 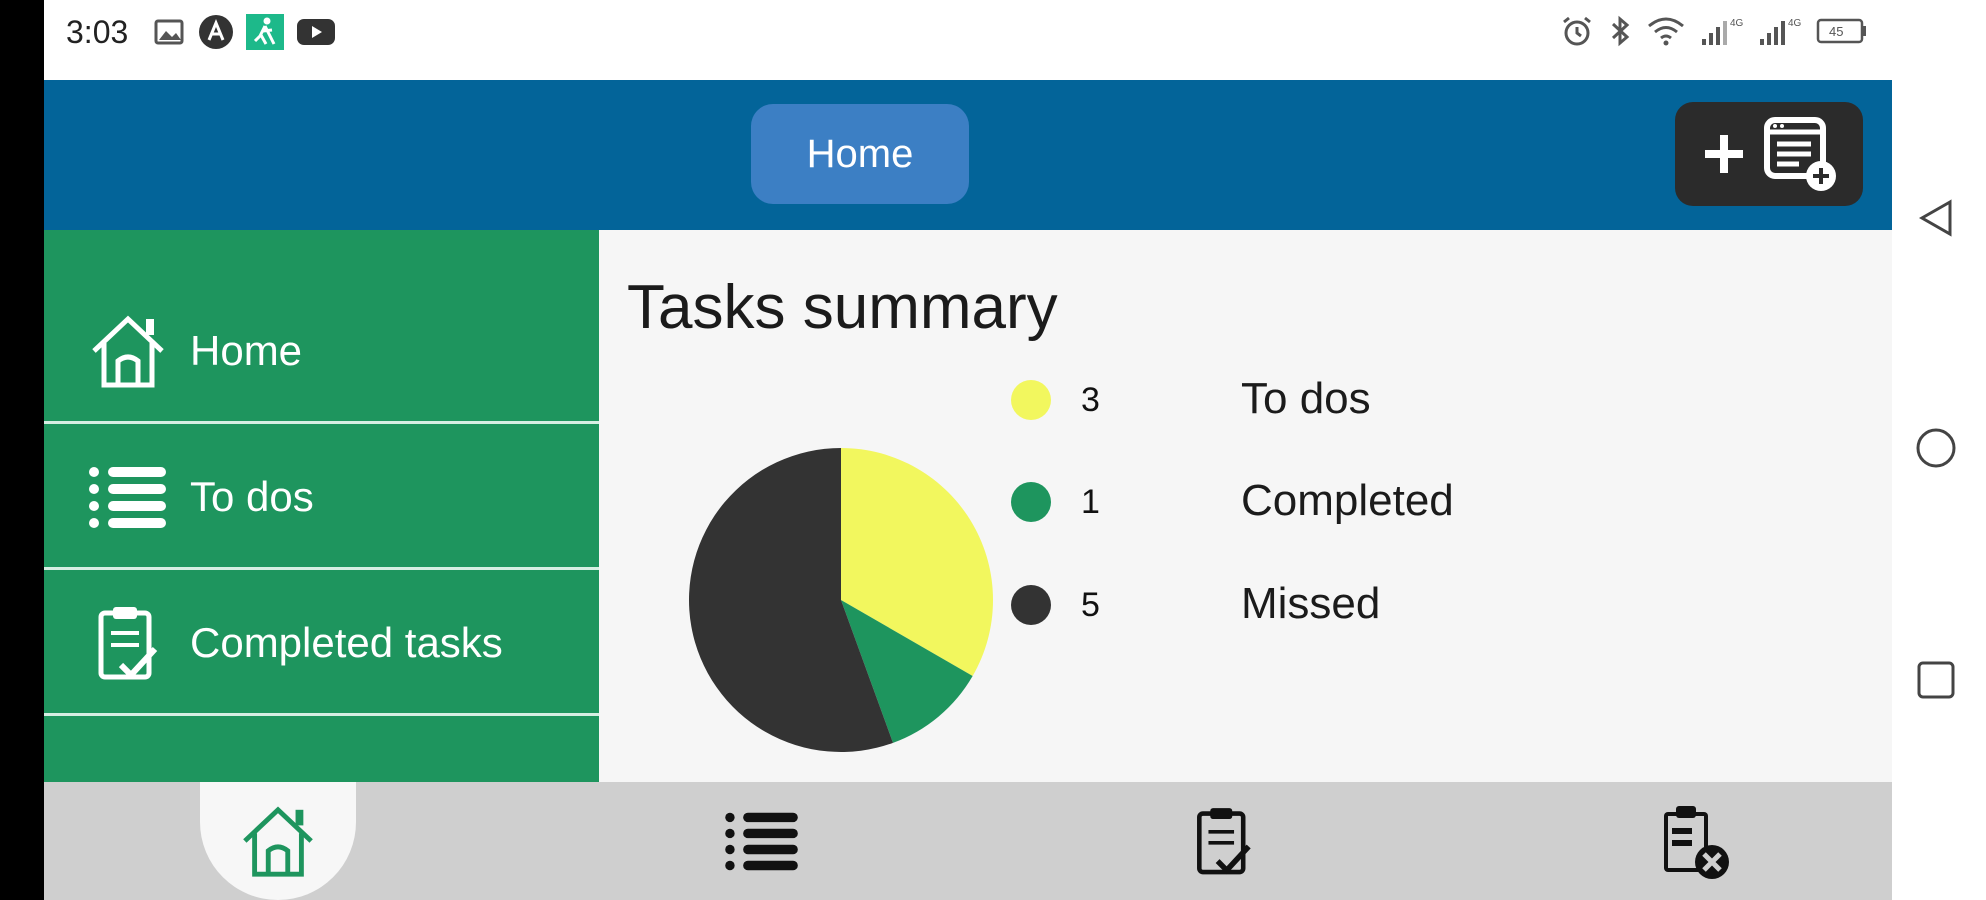 I want to click on system-nav-bar, so click(x=1939, y=450).